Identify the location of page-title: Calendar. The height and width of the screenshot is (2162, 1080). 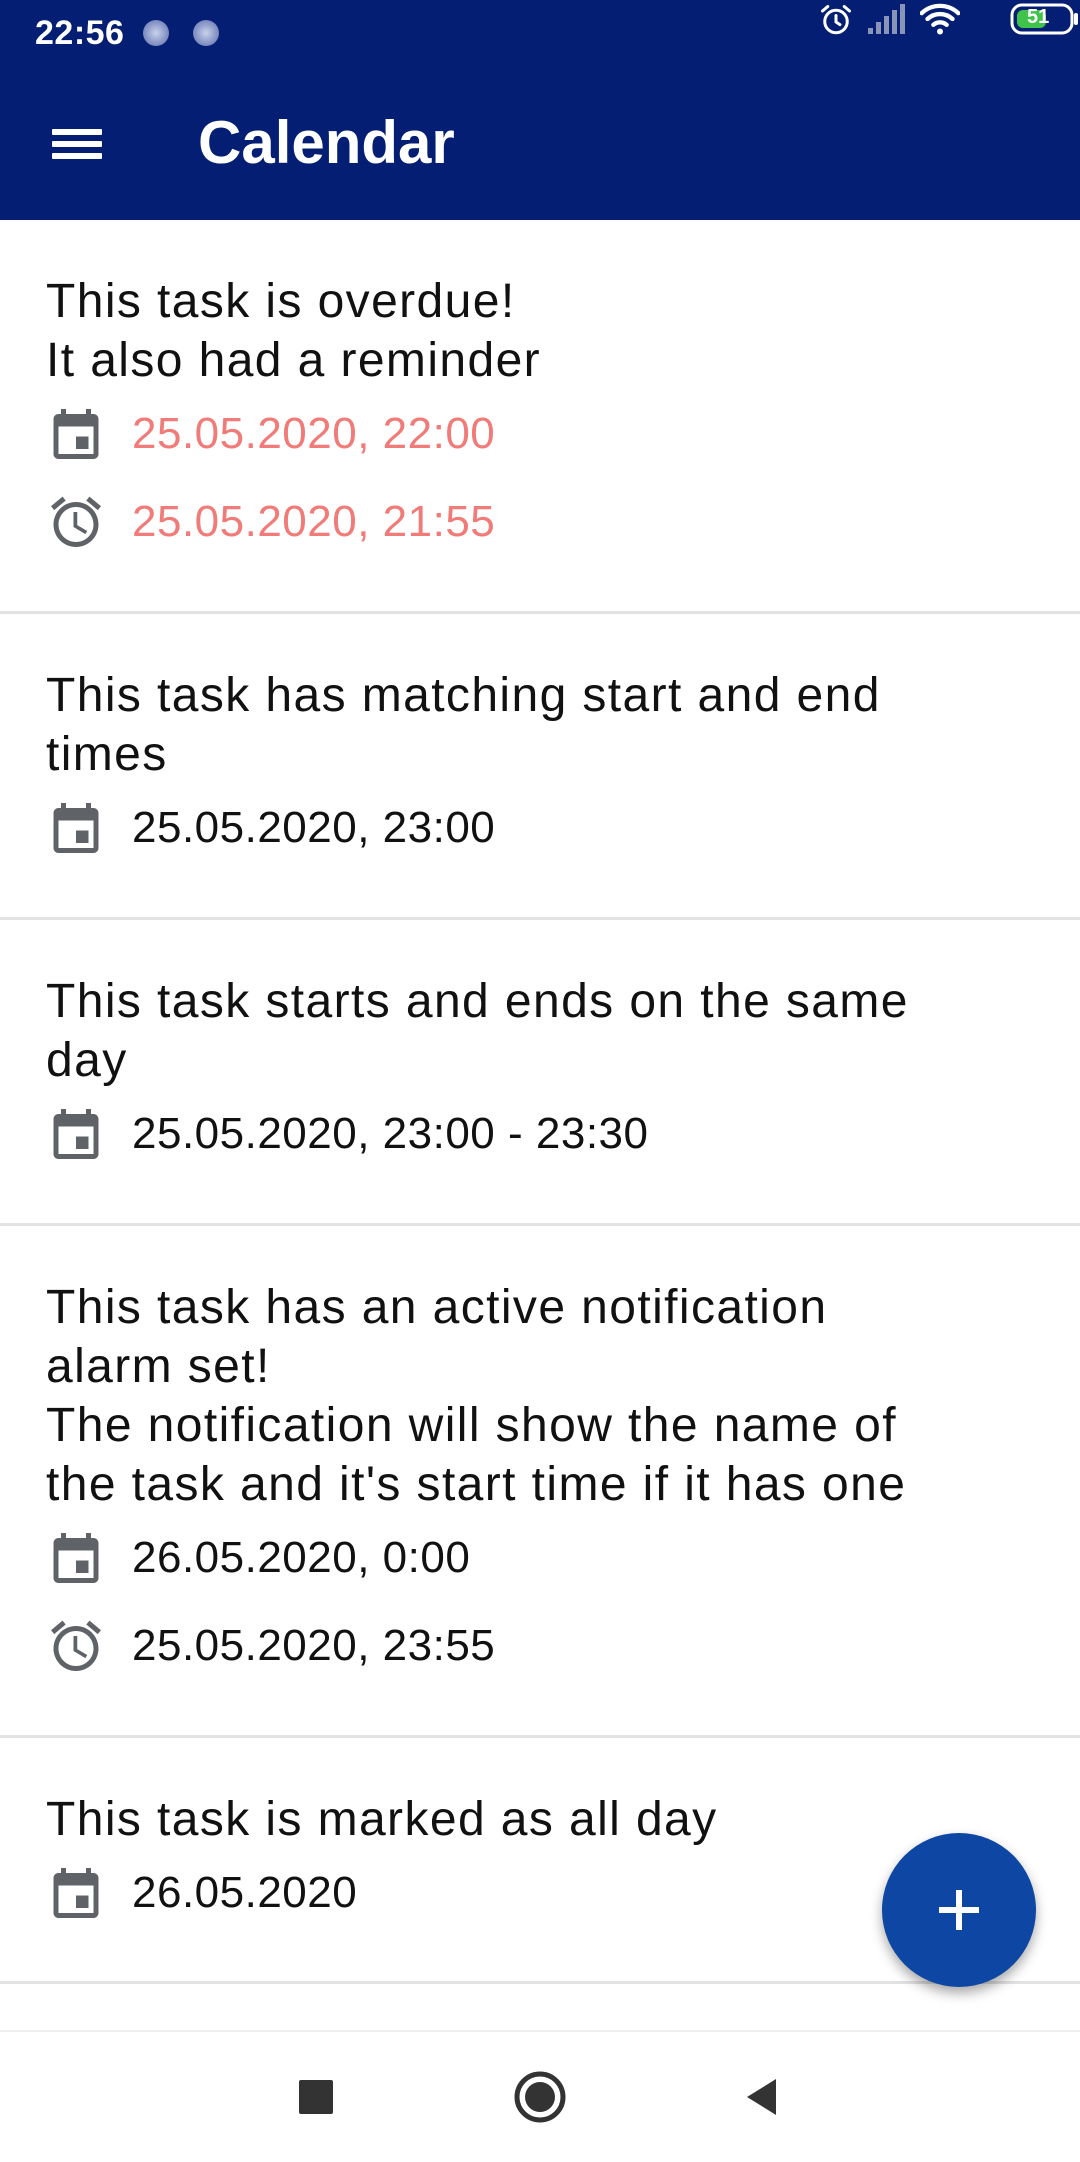
(326, 142).